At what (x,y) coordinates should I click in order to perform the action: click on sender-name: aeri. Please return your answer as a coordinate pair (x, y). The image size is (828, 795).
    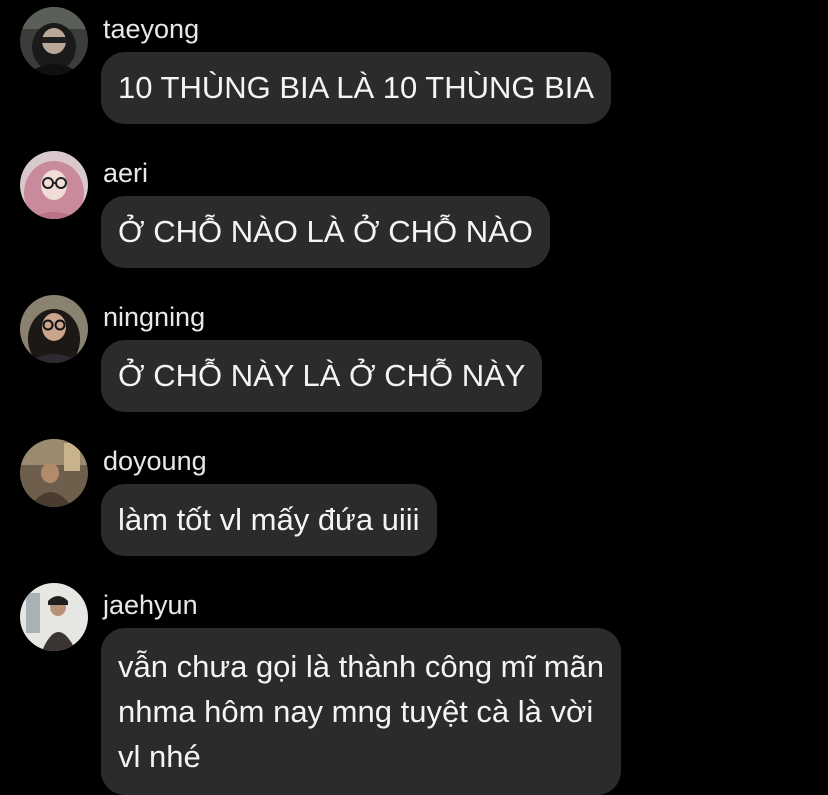
    Looking at the image, I should click on (126, 173).